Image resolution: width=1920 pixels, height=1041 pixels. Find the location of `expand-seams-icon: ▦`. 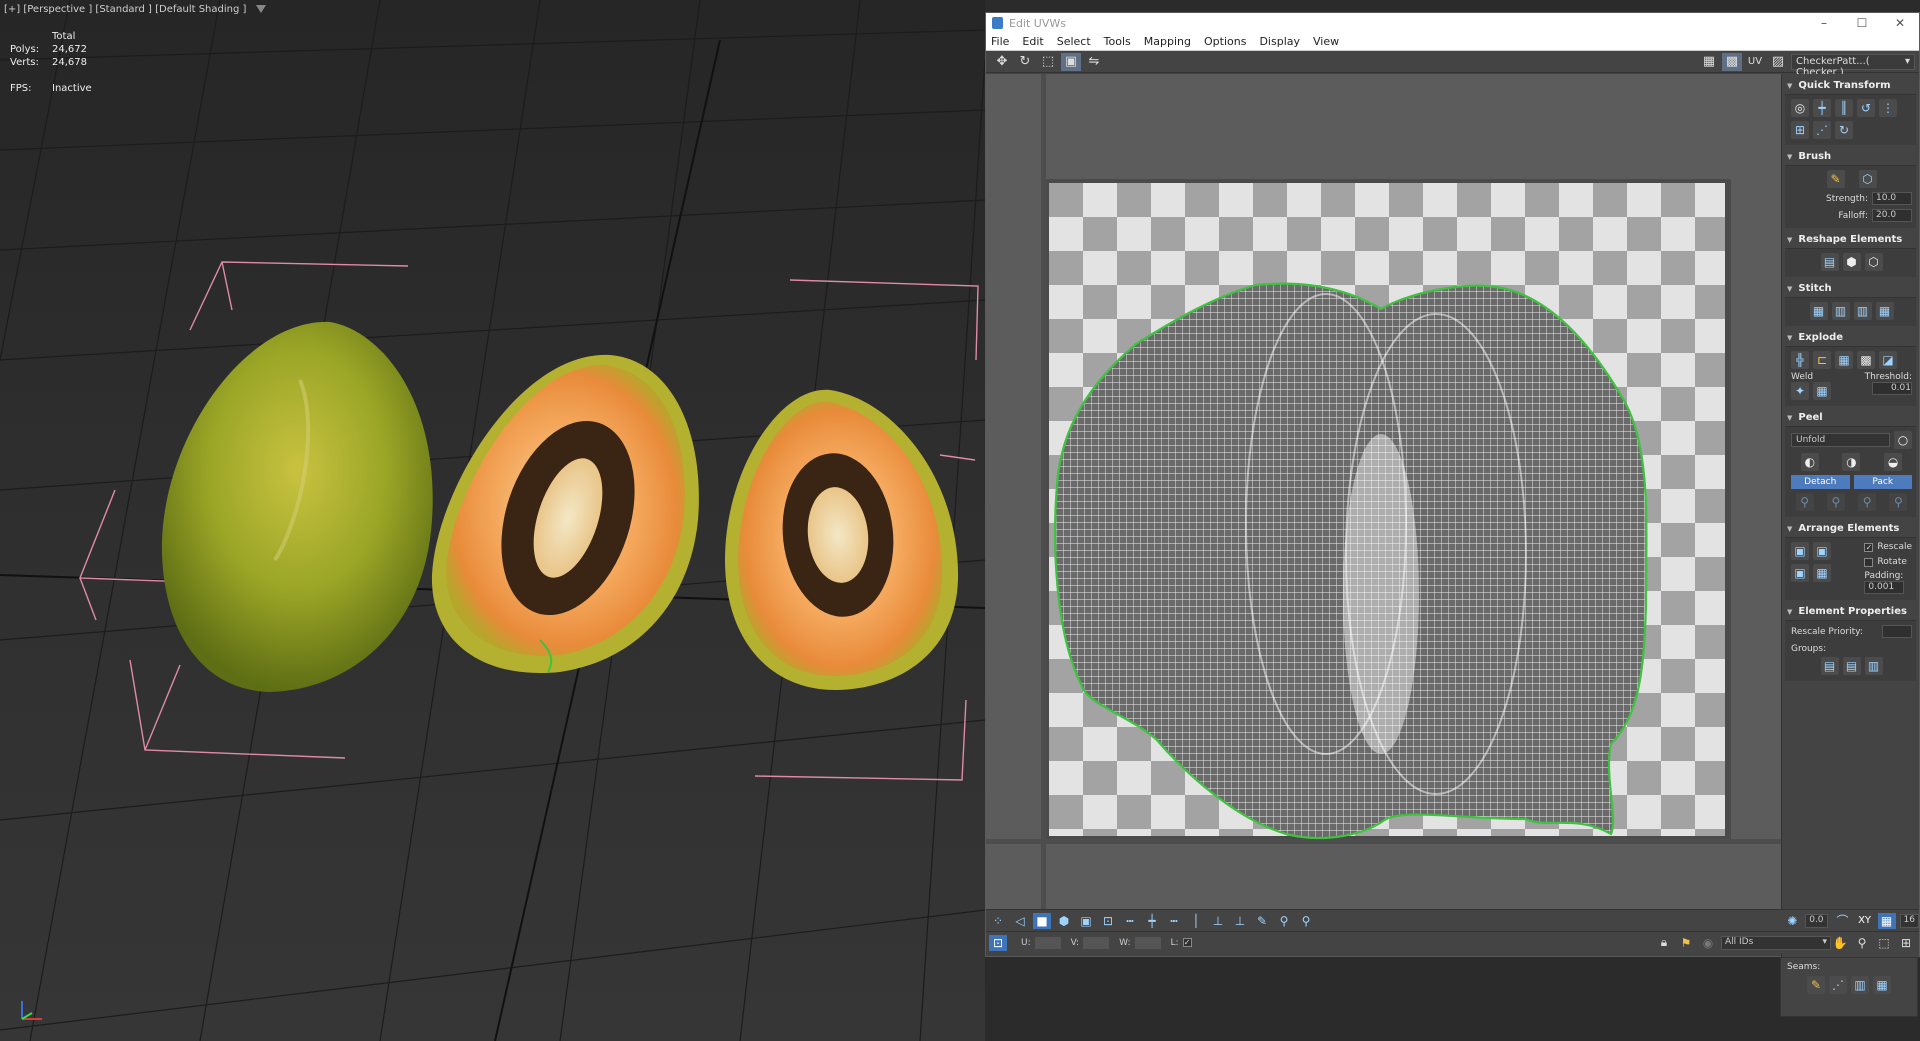

expand-seams-icon: ▦ is located at coordinates (1882, 985).